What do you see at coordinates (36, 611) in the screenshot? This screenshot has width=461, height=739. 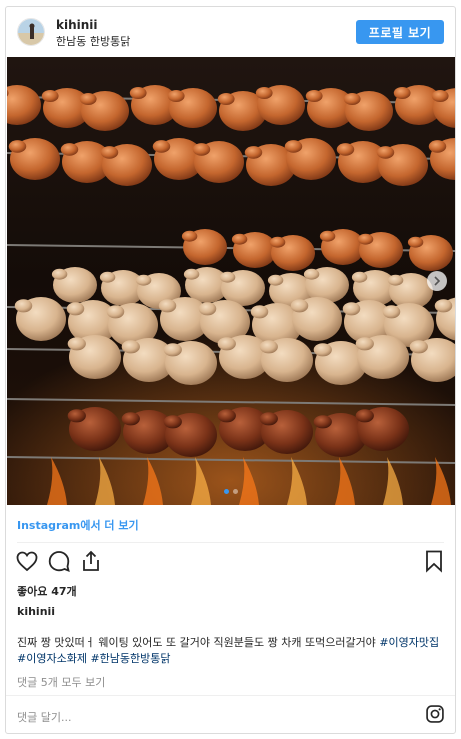 I see `caption-author: kihinii` at bounding box center [36, 611].